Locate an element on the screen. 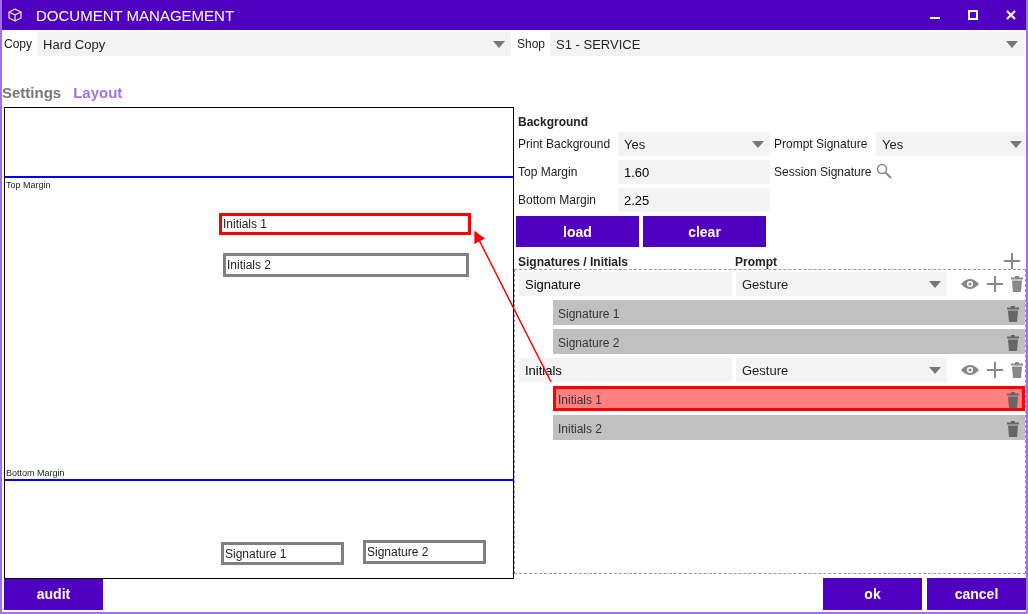  footer-button: ok is located at coordinates (872, 594).